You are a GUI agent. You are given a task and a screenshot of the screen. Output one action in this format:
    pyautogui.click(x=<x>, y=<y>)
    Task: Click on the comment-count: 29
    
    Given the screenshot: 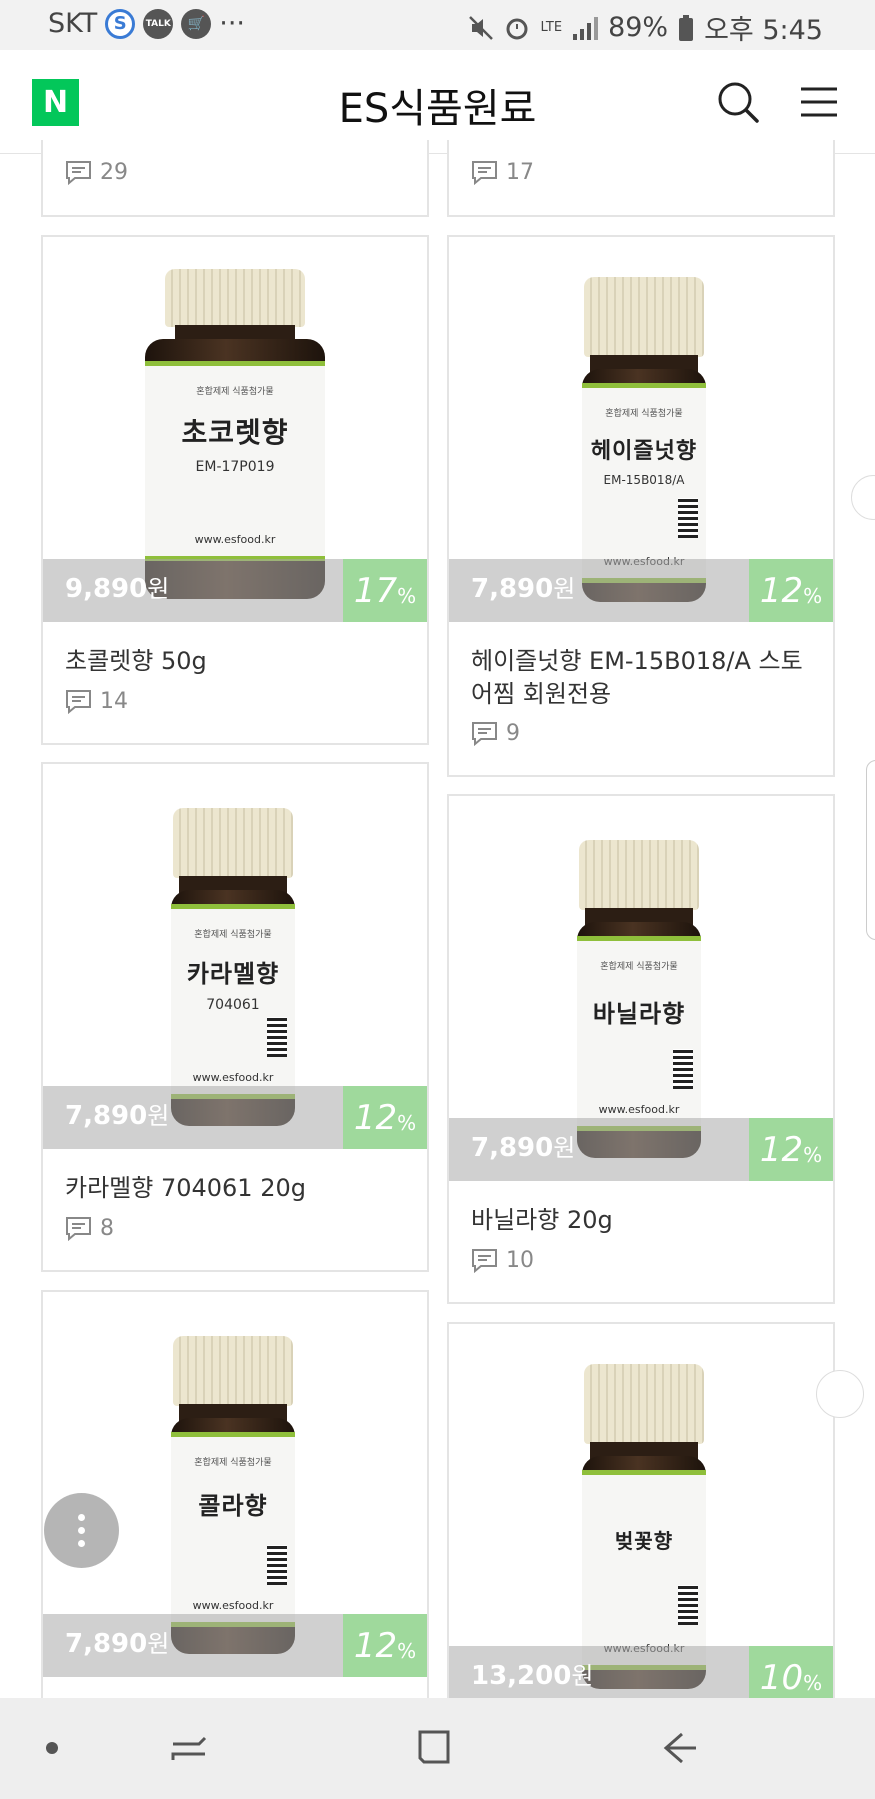 What is the action you would take?
    pyautogui.click(x=96, y=172)
    